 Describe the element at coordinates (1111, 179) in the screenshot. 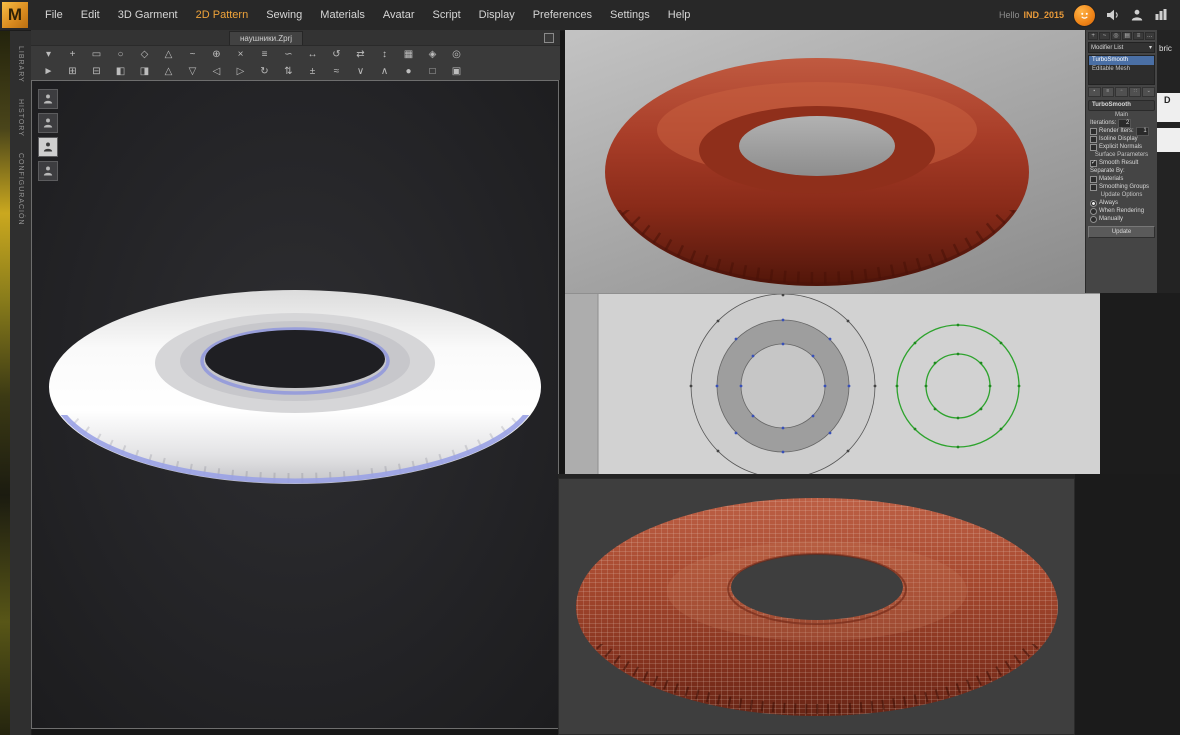

I see `materials-label: Materials` at that location.